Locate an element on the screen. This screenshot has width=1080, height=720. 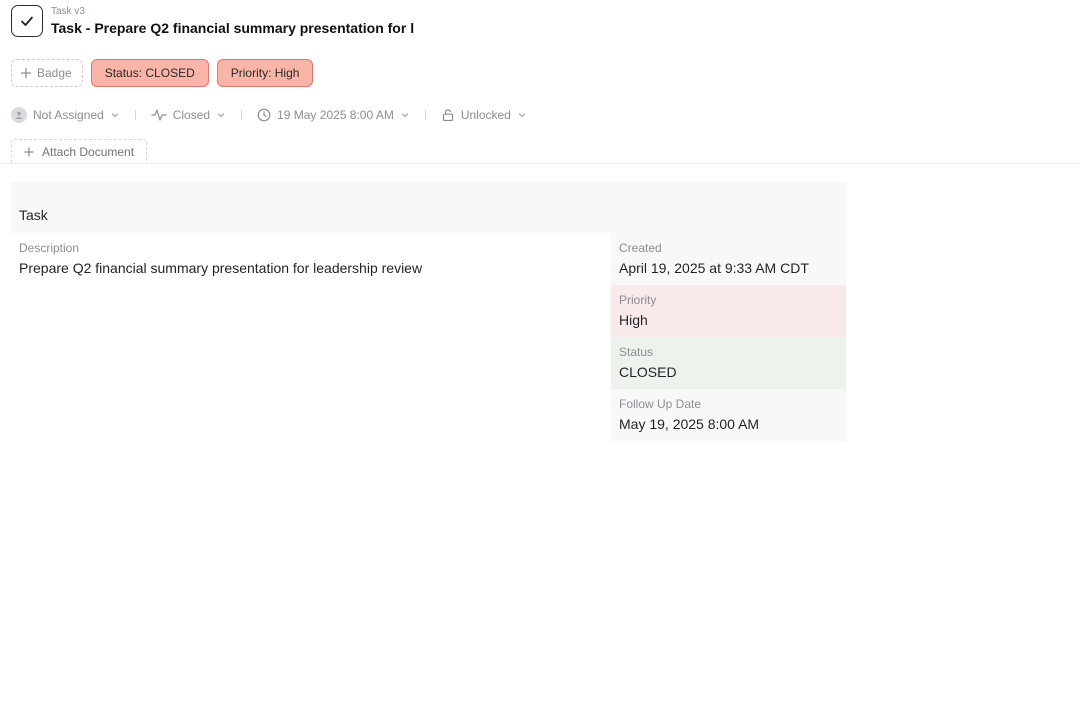
lock-dropdown: Unlocked is located at coordinates (484, 115).